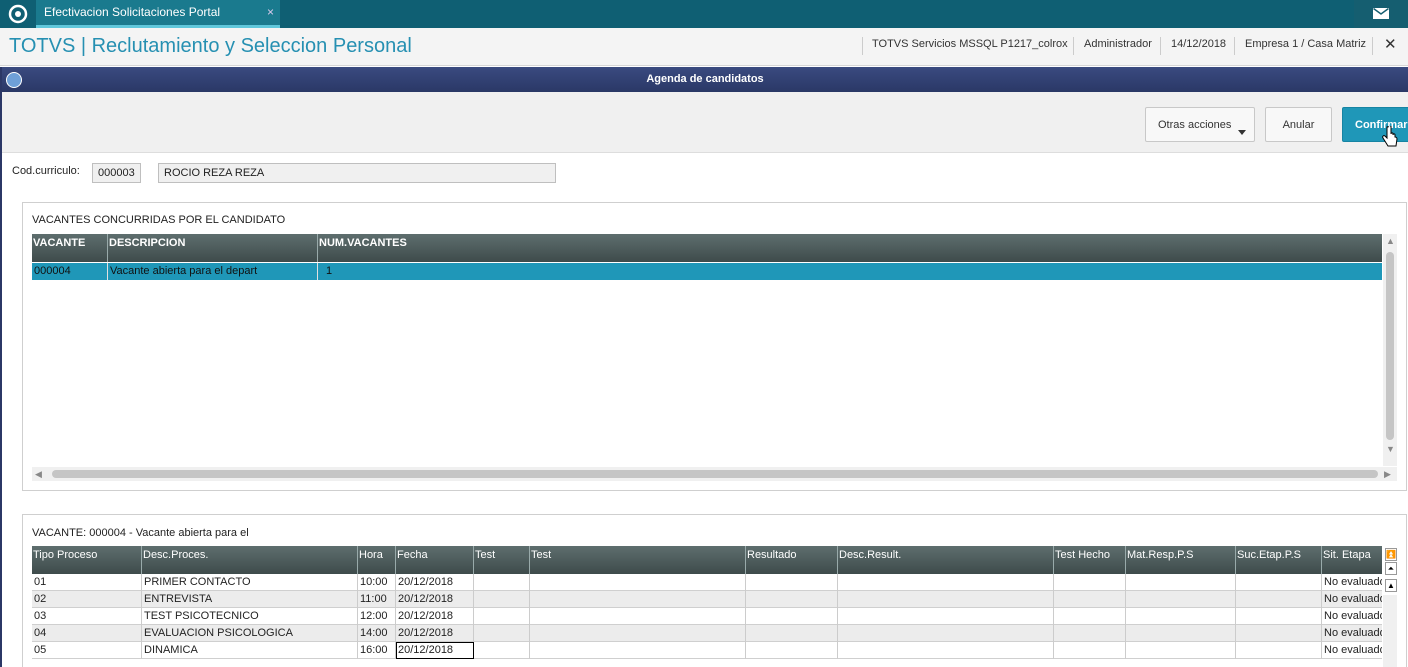 This screenshot has width=1408, height=667. I want to click on col-fecha: Fecha, so click(435, 560).